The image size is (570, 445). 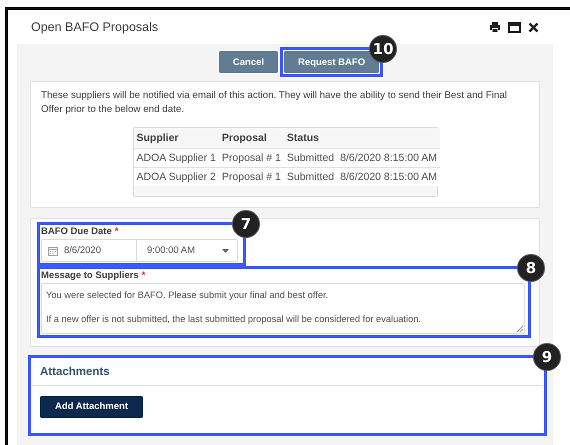 What do you see at coordinates (248, 62) in the screenshot?
I see `cancel-button: Cancel` at bounding box center [248, 62].